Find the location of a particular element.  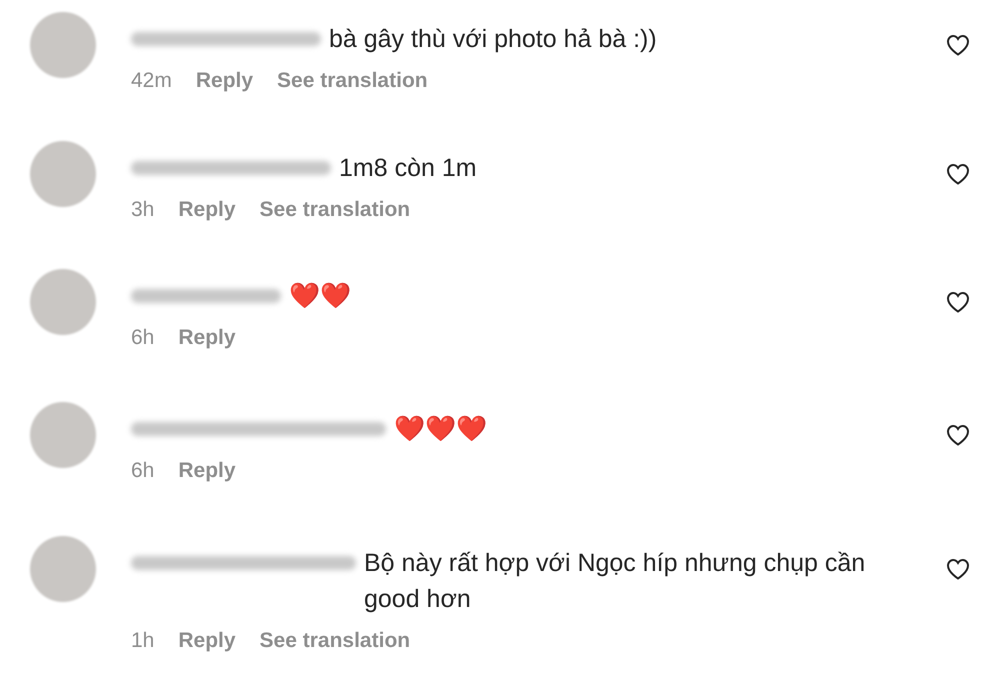

comment-time: 3h is located at coordinates (142, 210).